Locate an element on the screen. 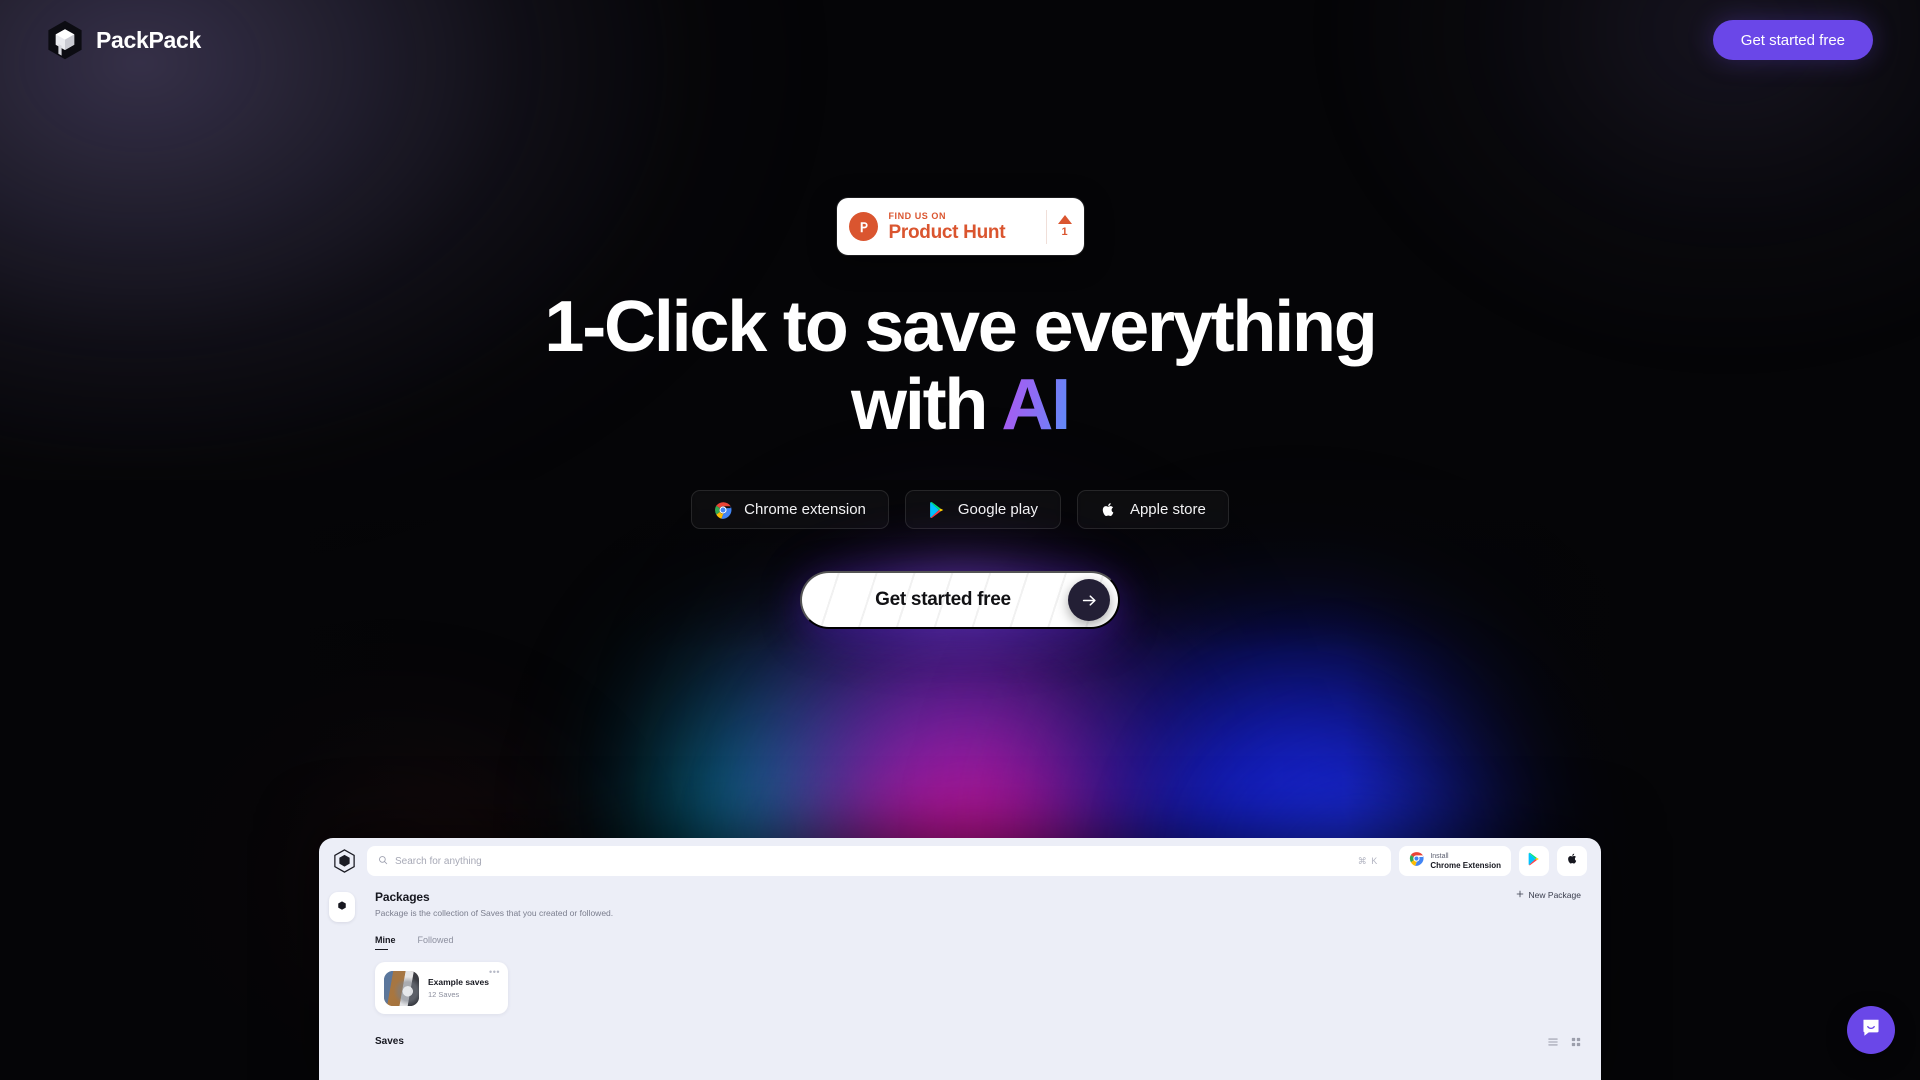  package-card-text: Example saves 12 Saves is located at coordinates (458, 988).